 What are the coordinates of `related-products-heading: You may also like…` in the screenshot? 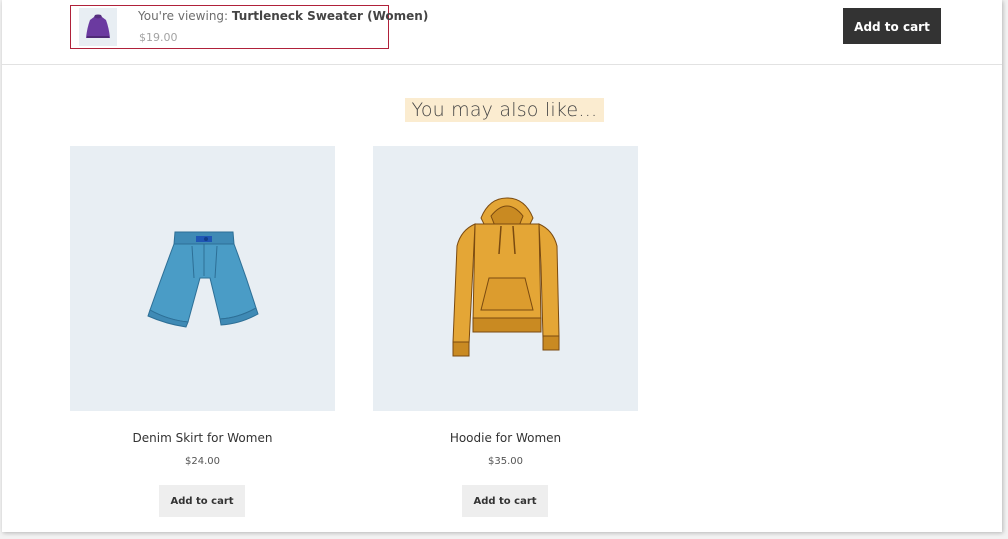 It's located at (504, 110).